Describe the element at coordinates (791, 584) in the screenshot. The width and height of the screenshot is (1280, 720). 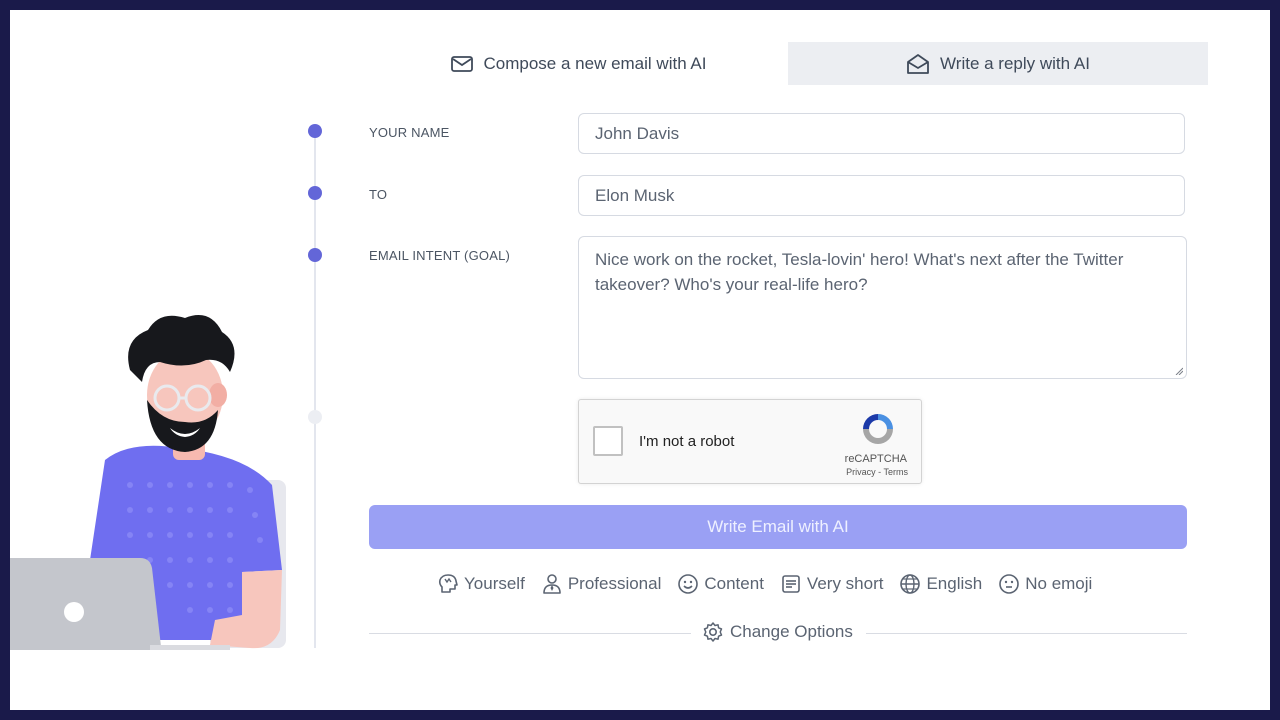
I see `document-icon` at that location.